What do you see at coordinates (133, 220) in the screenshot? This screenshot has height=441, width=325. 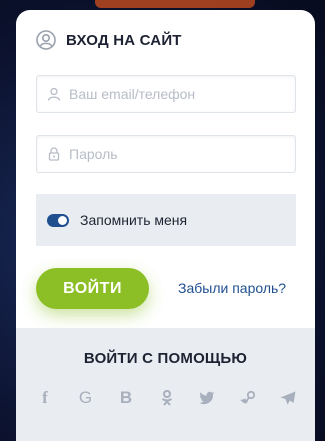 I see `remember-me-label: Запомнить меня` at bounding box center [133, 220].